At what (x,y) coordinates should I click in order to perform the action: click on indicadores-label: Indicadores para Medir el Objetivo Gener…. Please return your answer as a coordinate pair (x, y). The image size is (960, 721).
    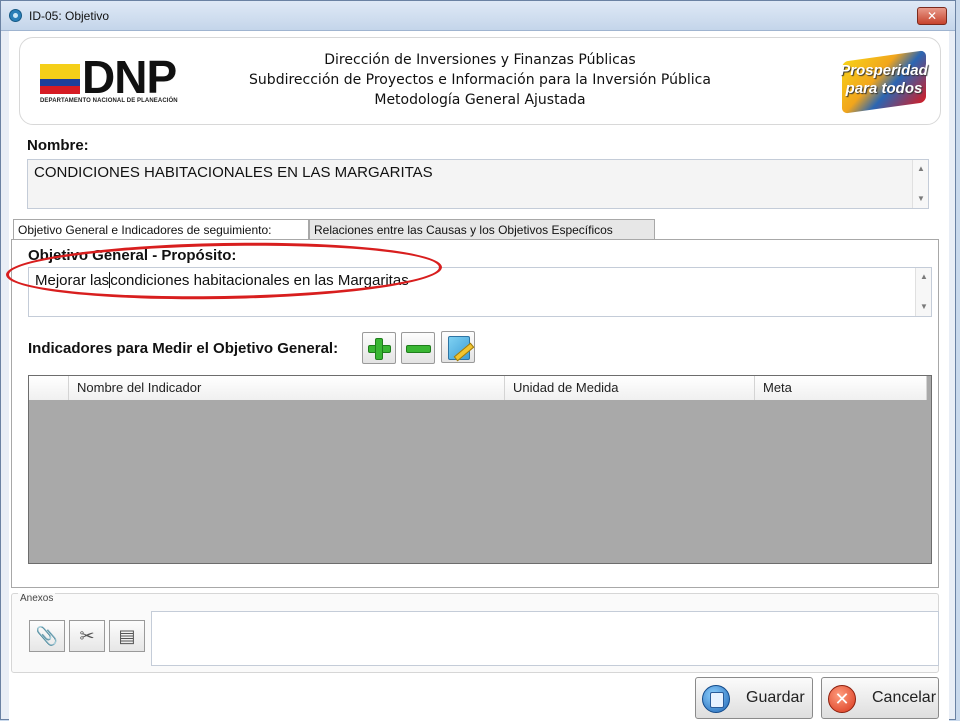
    Looking at the image, I should click on (183, 348).